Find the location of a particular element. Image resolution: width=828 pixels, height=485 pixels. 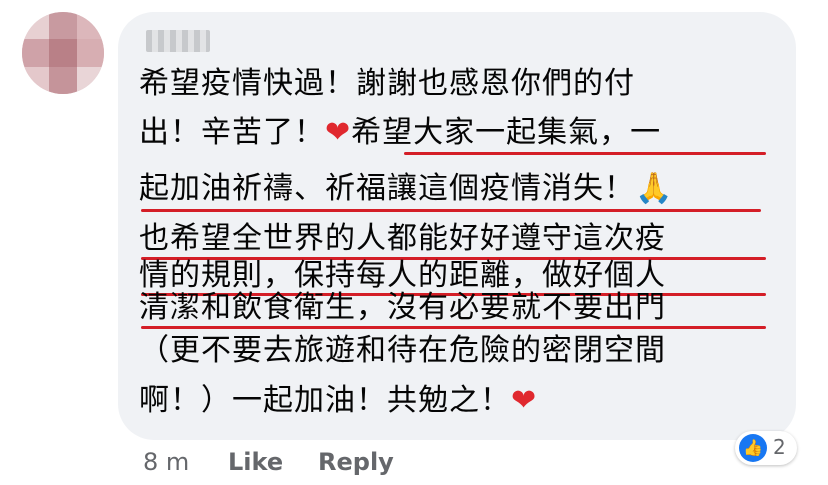

comment-line-3-text: 起加油祈禱、祈福讓這個疫情消失！ is located at coordinates (387, 188).